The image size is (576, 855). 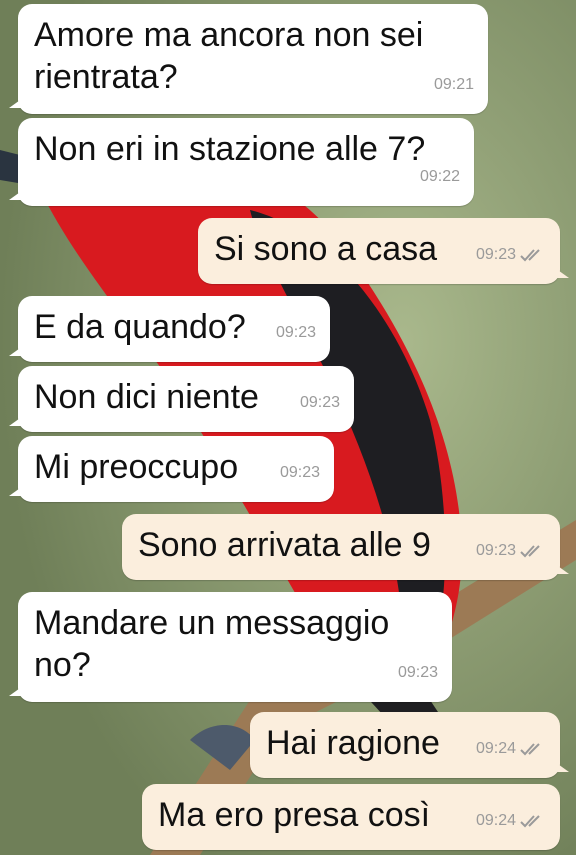 What do you see at coordinates (229, 56) in the screenshot?
I see `message-text: Amore ma ancora non sei rientrata?` at bounding box center [229, 56].